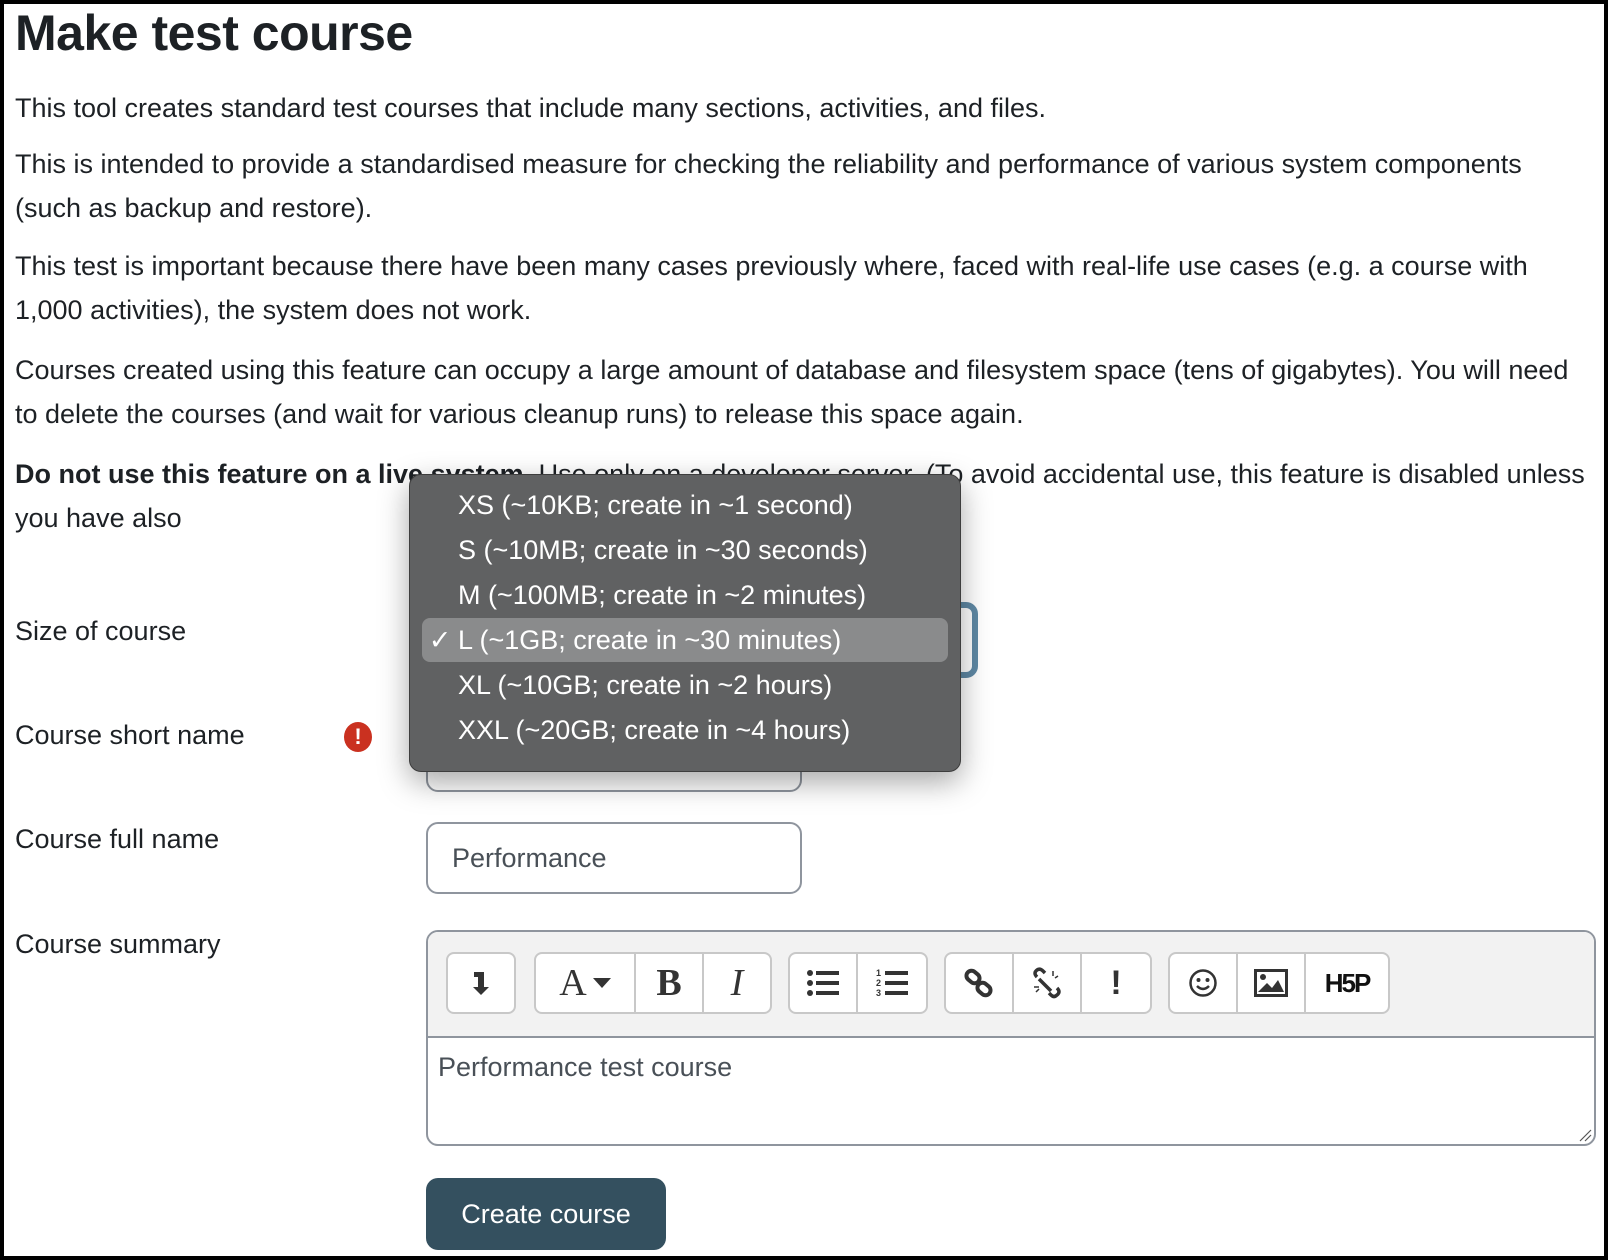  I want to click on size-option-label: S (~10MB; create in ~30 seconds), so click(663, 550).